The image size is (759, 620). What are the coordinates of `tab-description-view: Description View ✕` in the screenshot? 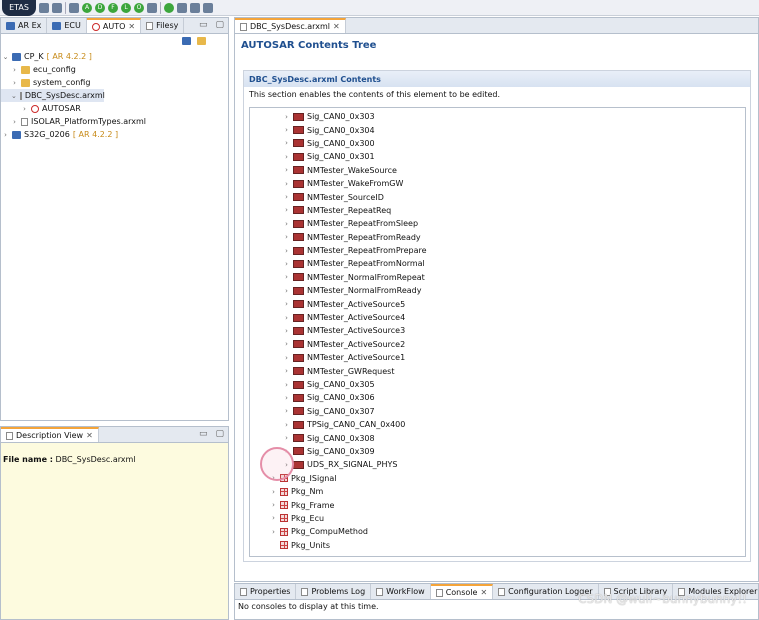 It's located at (50, 434).